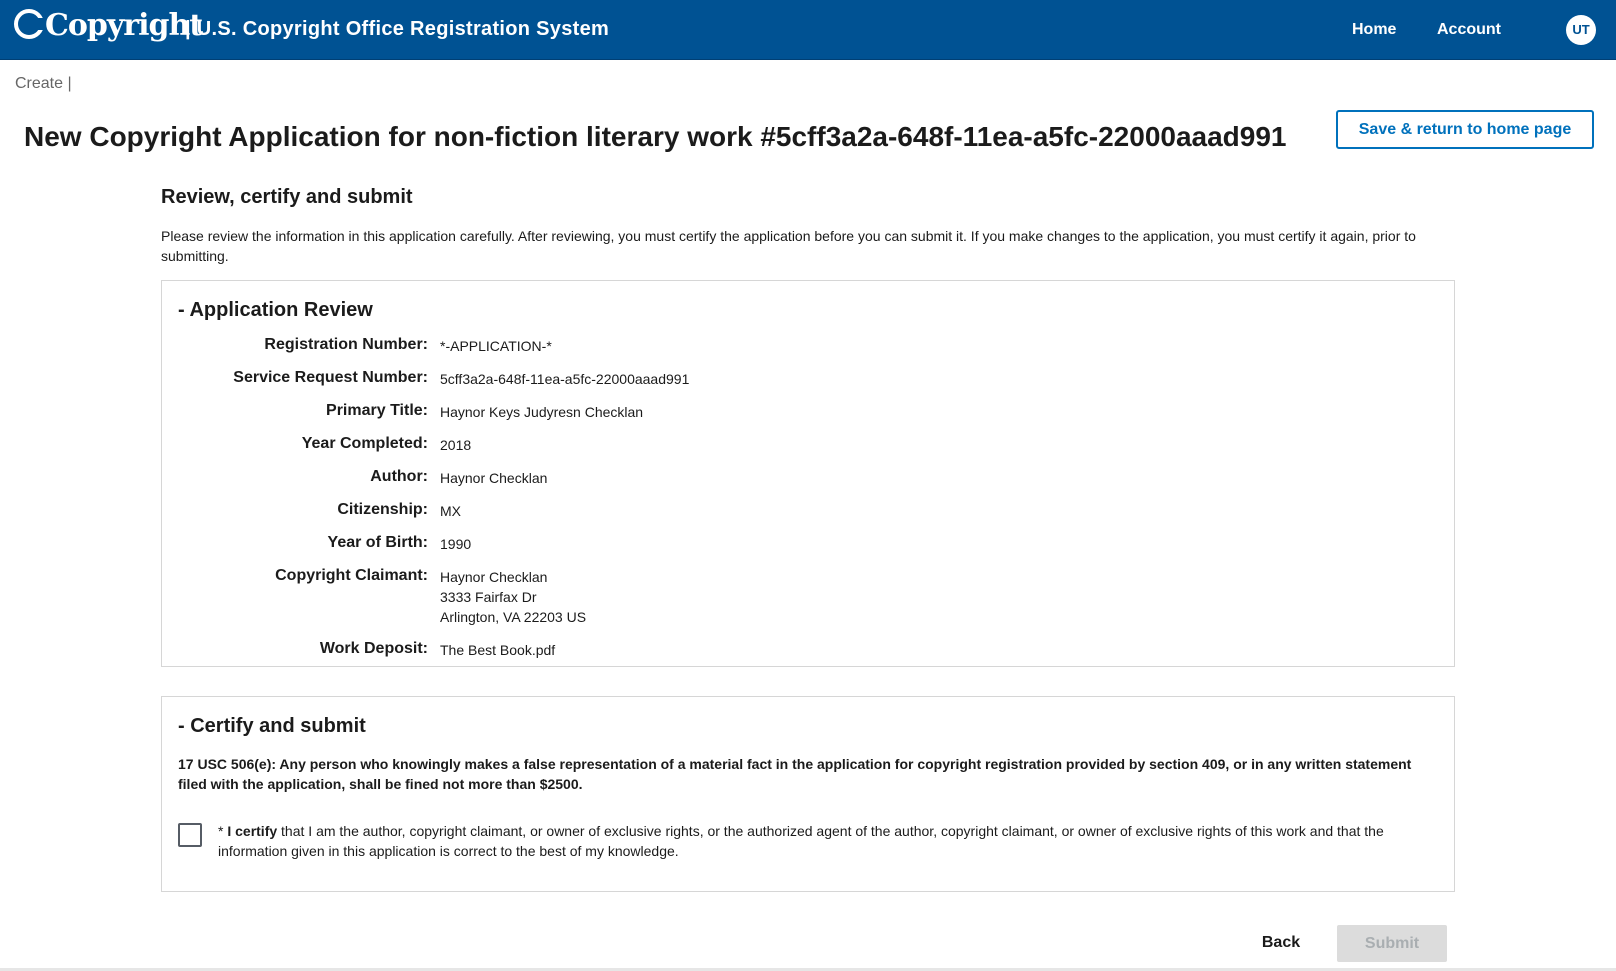 This screenshot has height=971, width=1616. What do you see at coordinates (808, 477) in the screenshot?
I see `review-row: Author: Haynor Checklan` at bounding box center [808, 477].